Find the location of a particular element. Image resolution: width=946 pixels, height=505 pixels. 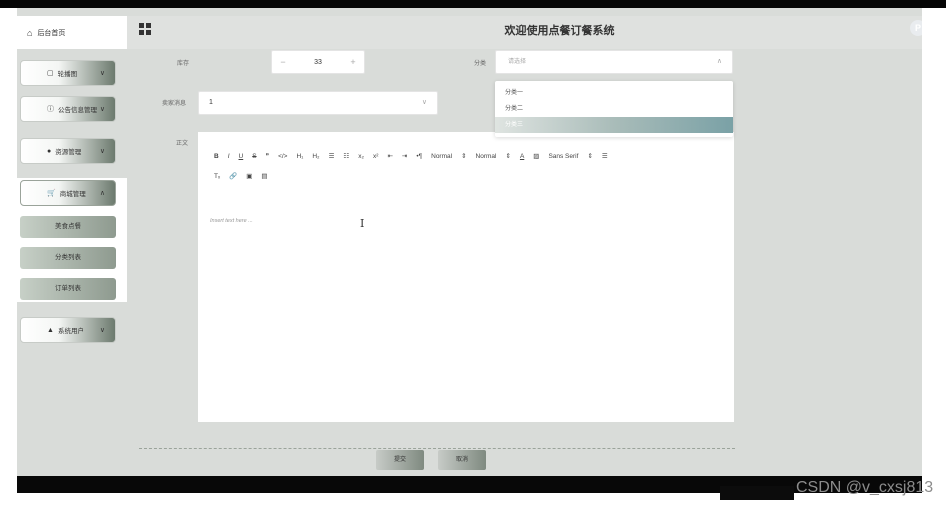

header-select: Normal is located at coordinates (486, 156).